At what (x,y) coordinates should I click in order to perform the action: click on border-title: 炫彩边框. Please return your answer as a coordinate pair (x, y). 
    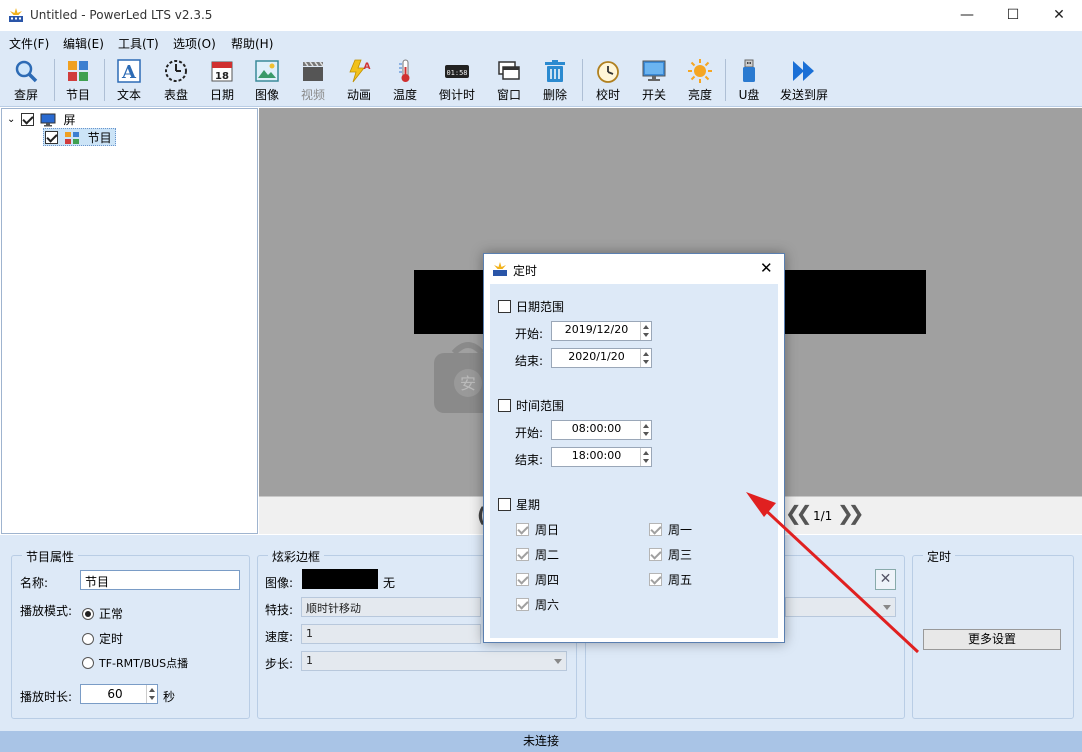
    Looking at the image, I should click on (296, 556).